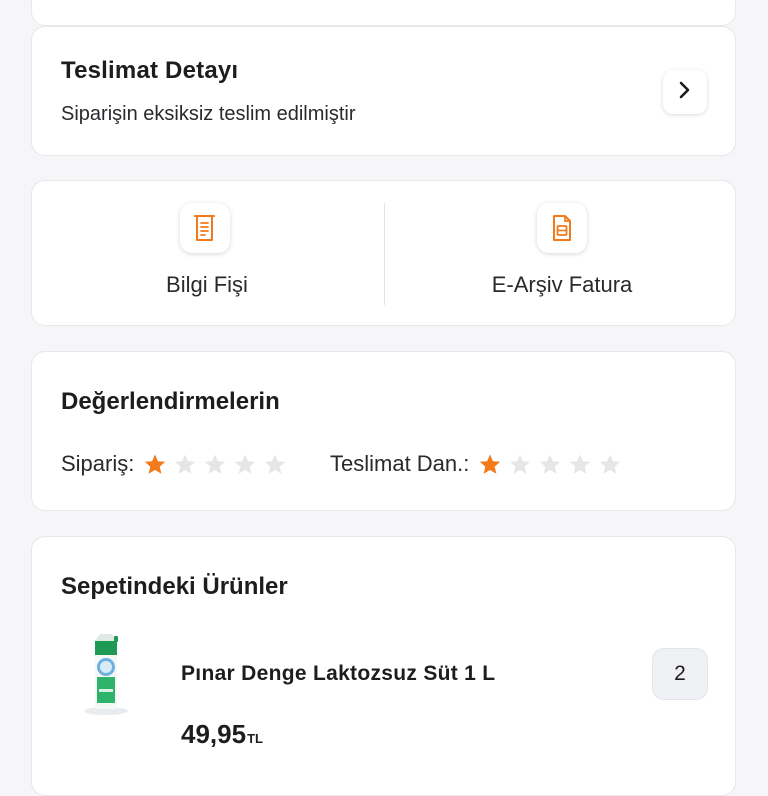 Image resolution: width=768 pixels, height=796 pixels. What do you see at coordinates (255, 738) in the screenshot?
I see `price-currency: TL` at bounding box center [255, 738].